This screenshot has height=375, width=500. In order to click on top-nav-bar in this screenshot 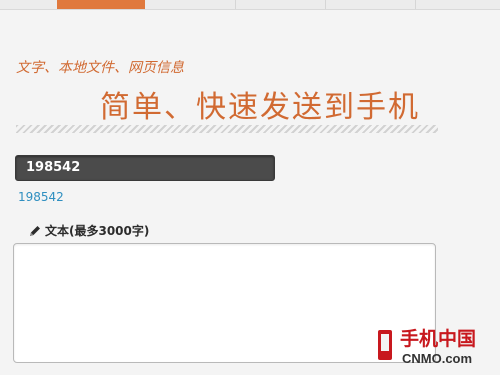, I will do `click(250, 5)`.